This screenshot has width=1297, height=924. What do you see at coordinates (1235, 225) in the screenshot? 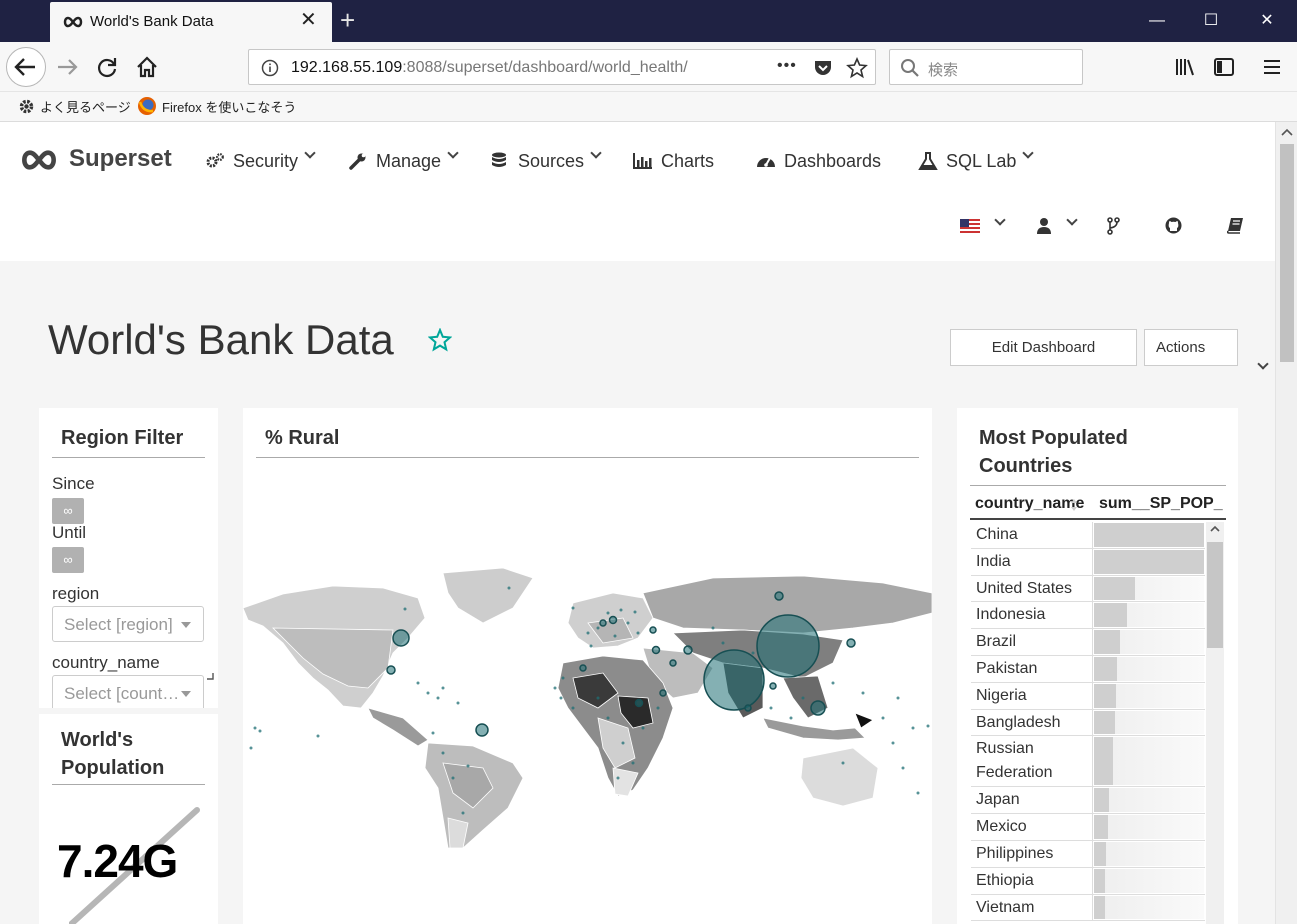
I see `book-icon` at bounding box center [1235, 225].